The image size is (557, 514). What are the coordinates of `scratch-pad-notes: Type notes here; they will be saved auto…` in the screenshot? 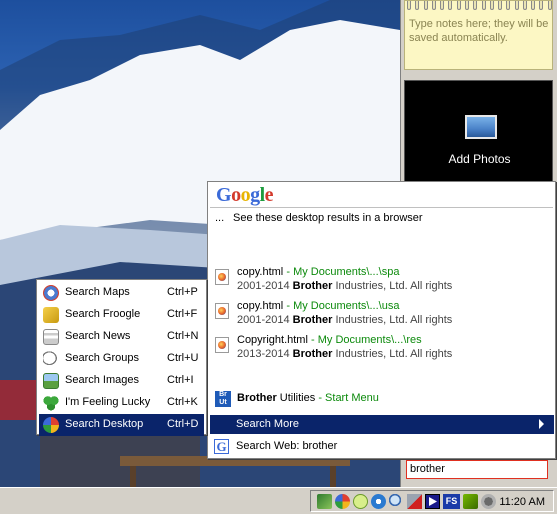 It's located at (478, 35).